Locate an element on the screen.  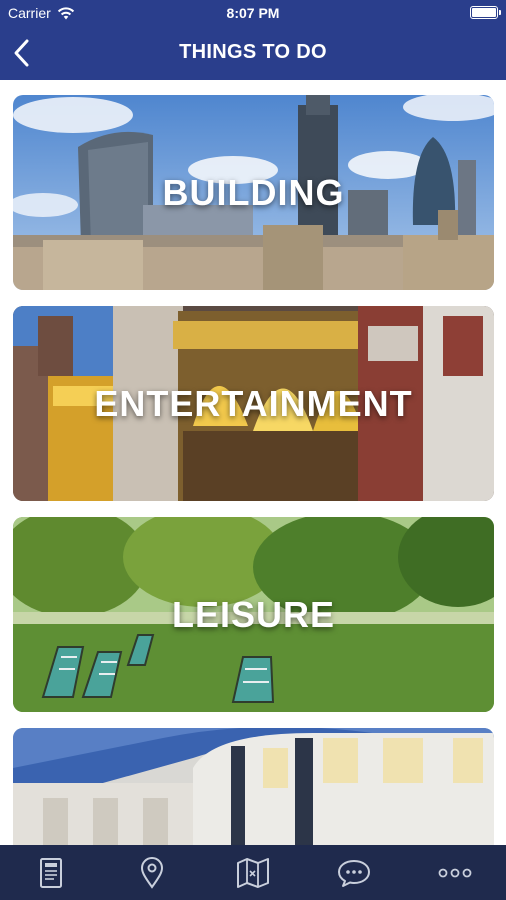
status-time: 8:07 PM is located at coordinates (253, 13).